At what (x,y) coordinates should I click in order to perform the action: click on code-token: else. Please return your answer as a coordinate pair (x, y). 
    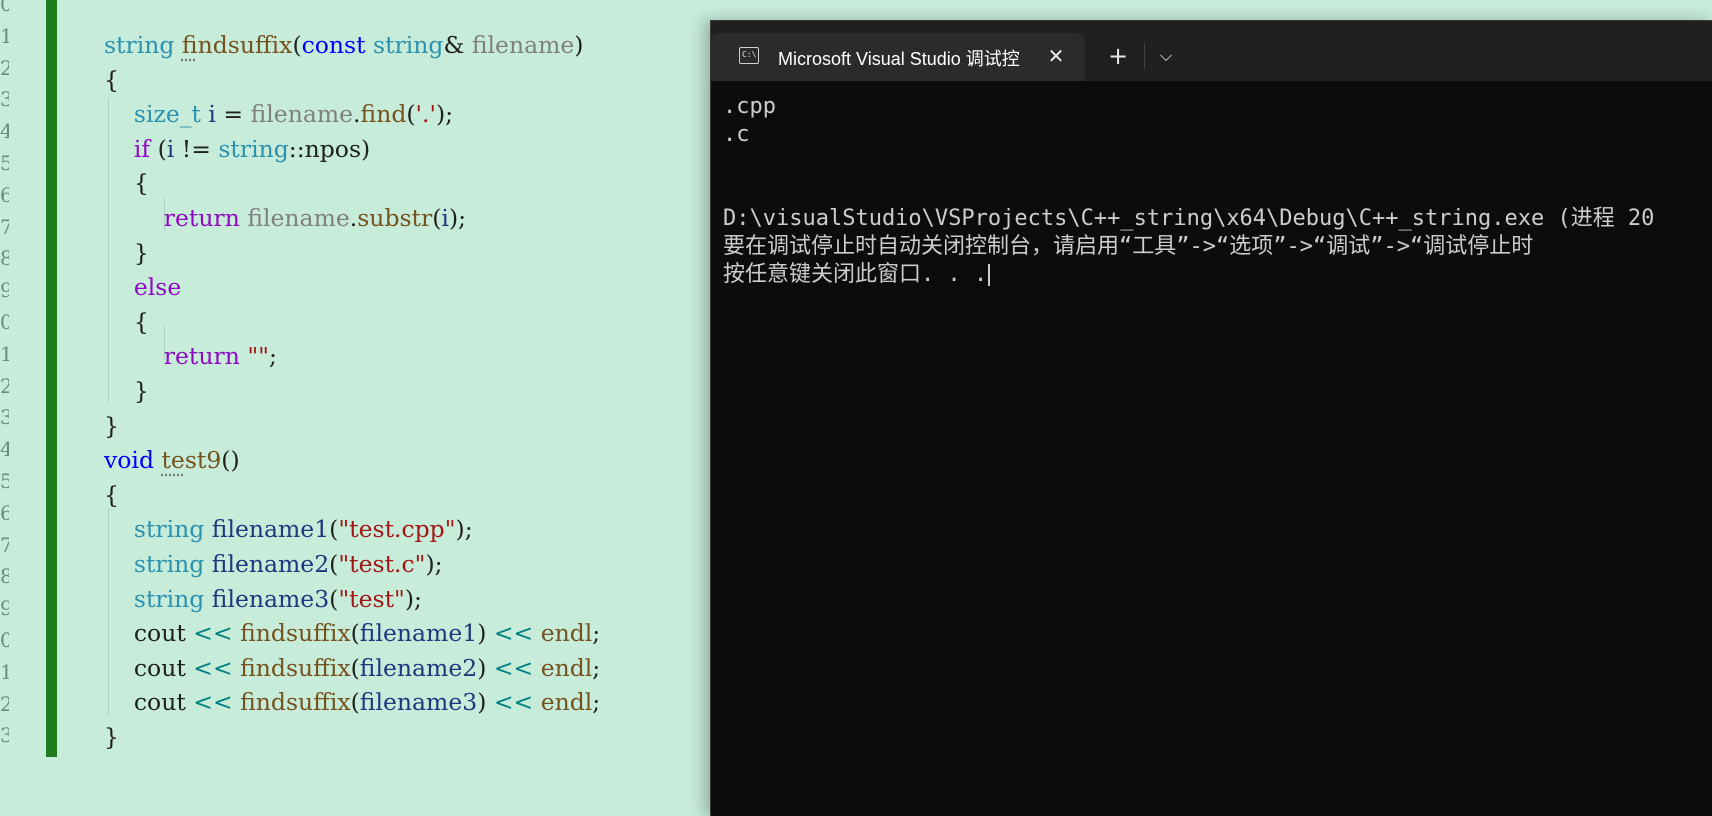
    Looking at the image, I should click on (143, 287).